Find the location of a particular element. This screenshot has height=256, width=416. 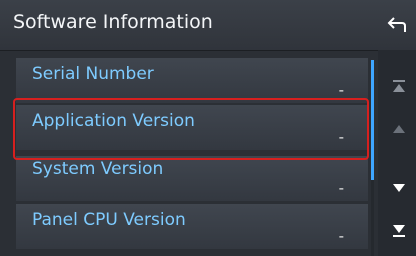

scroll-to-bottom-button is located at coordinates (399, 230).